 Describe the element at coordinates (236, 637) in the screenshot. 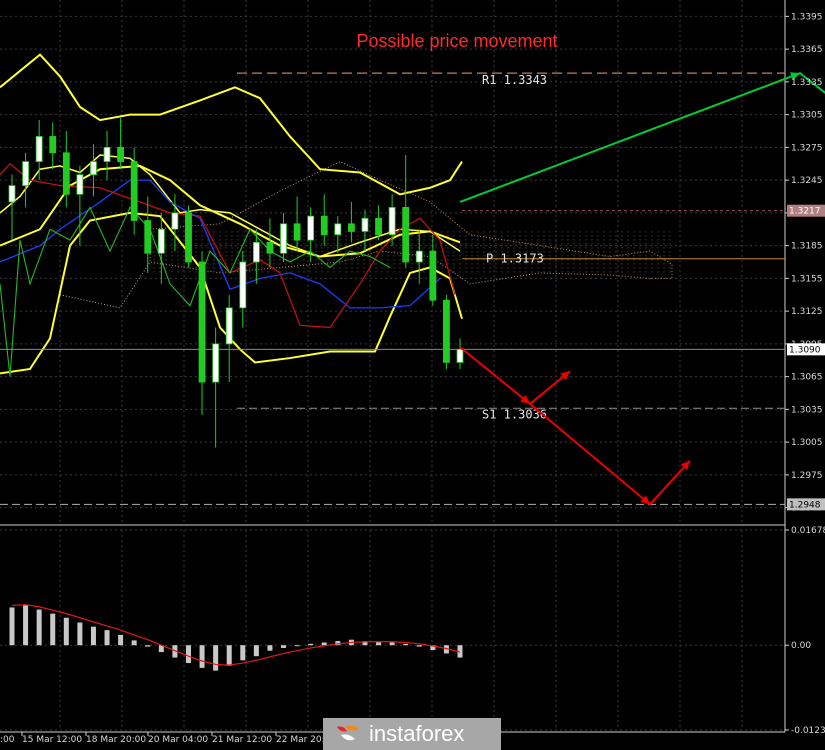

I see `macd-indicator` at that location.